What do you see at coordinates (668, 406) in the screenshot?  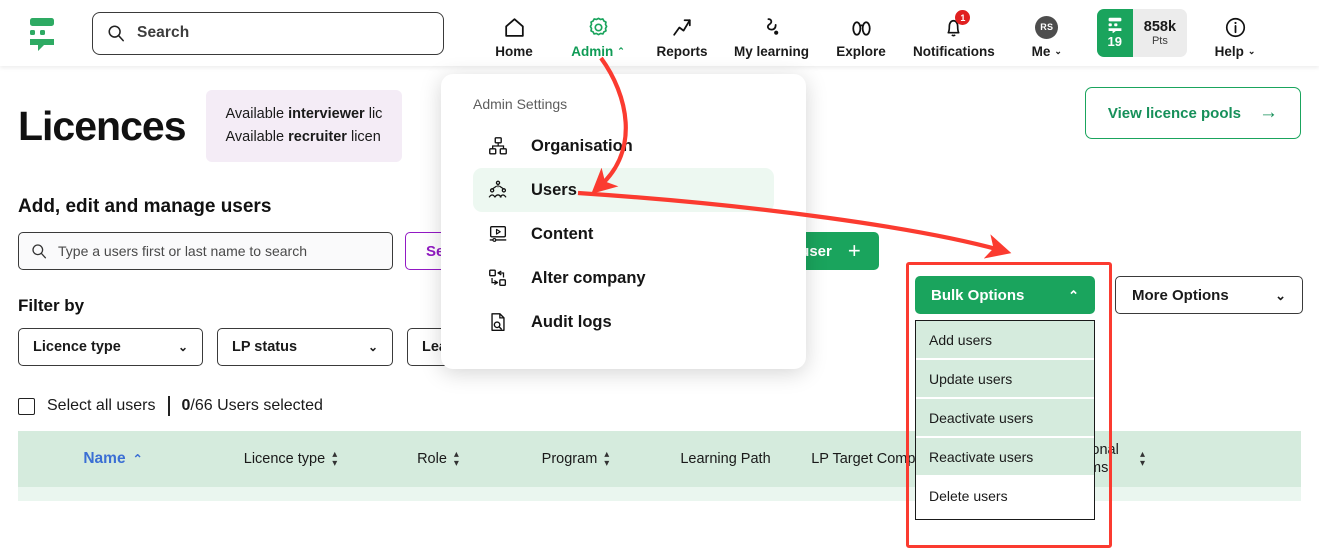 I see `select-all-row: Select all users 0/66 Users selected` at bounding box center [668, 406].